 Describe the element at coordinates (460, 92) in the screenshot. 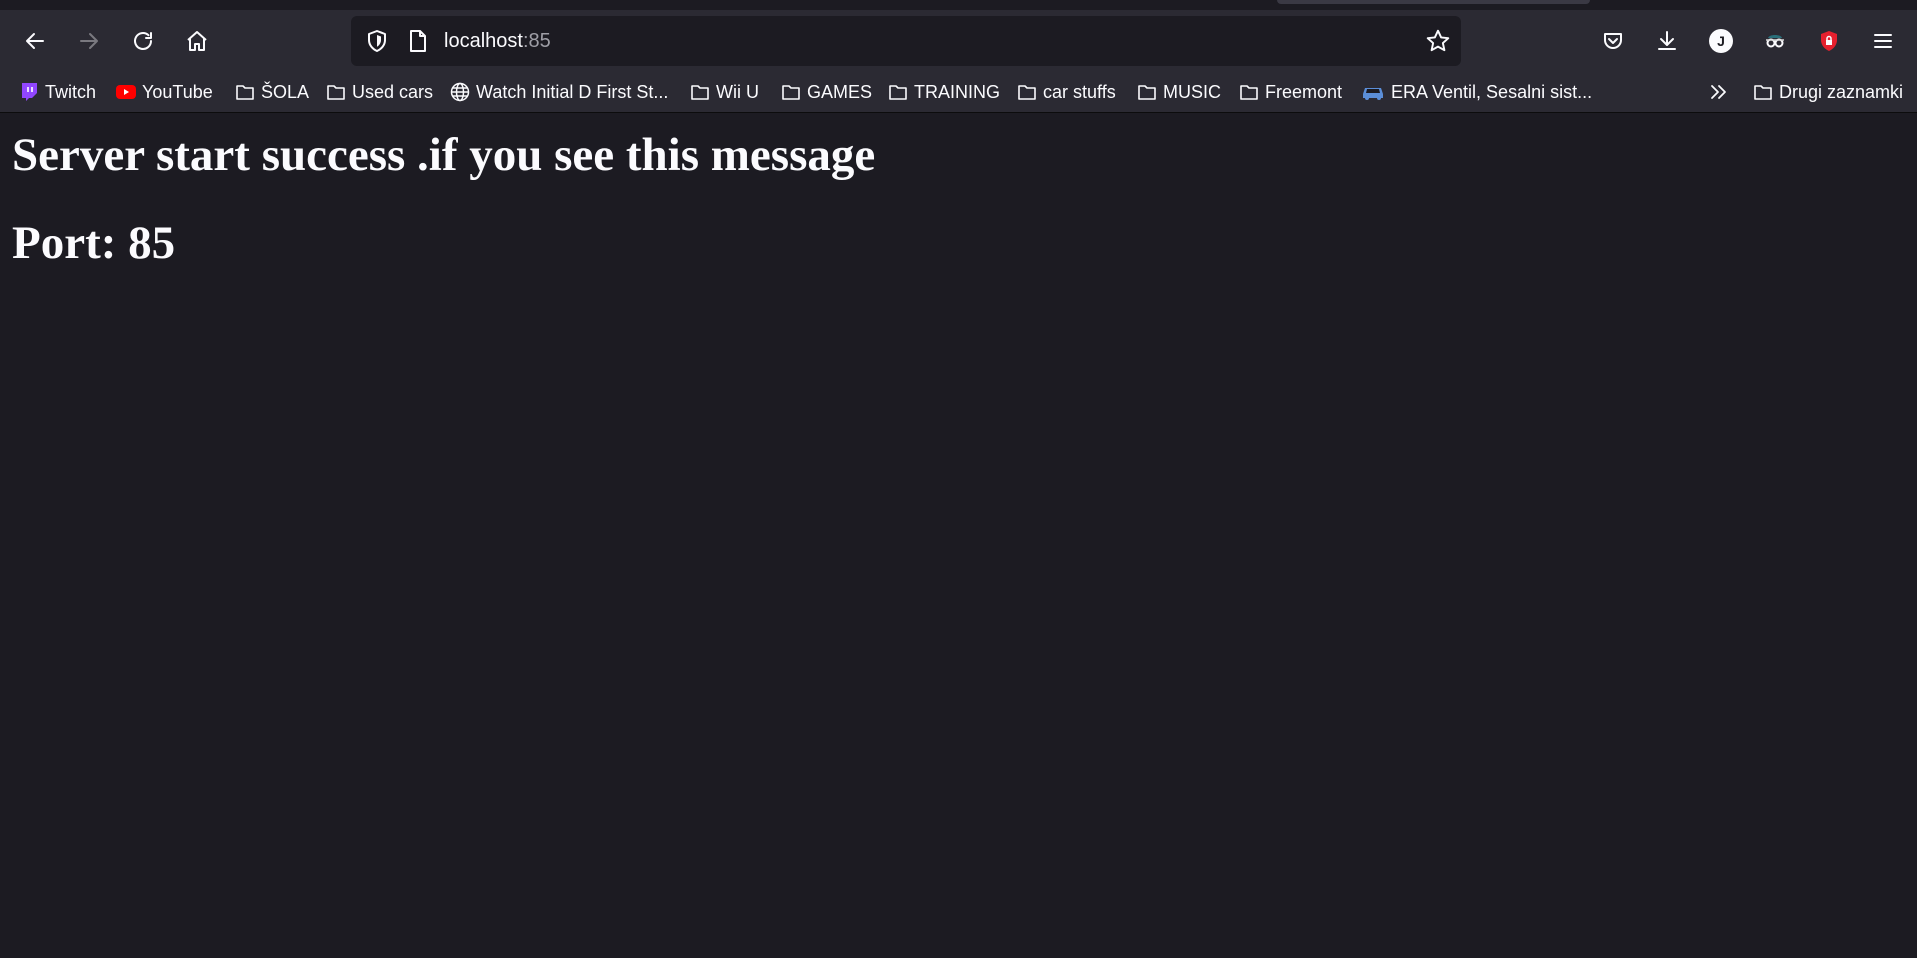

I see `globe-icon` at that location.